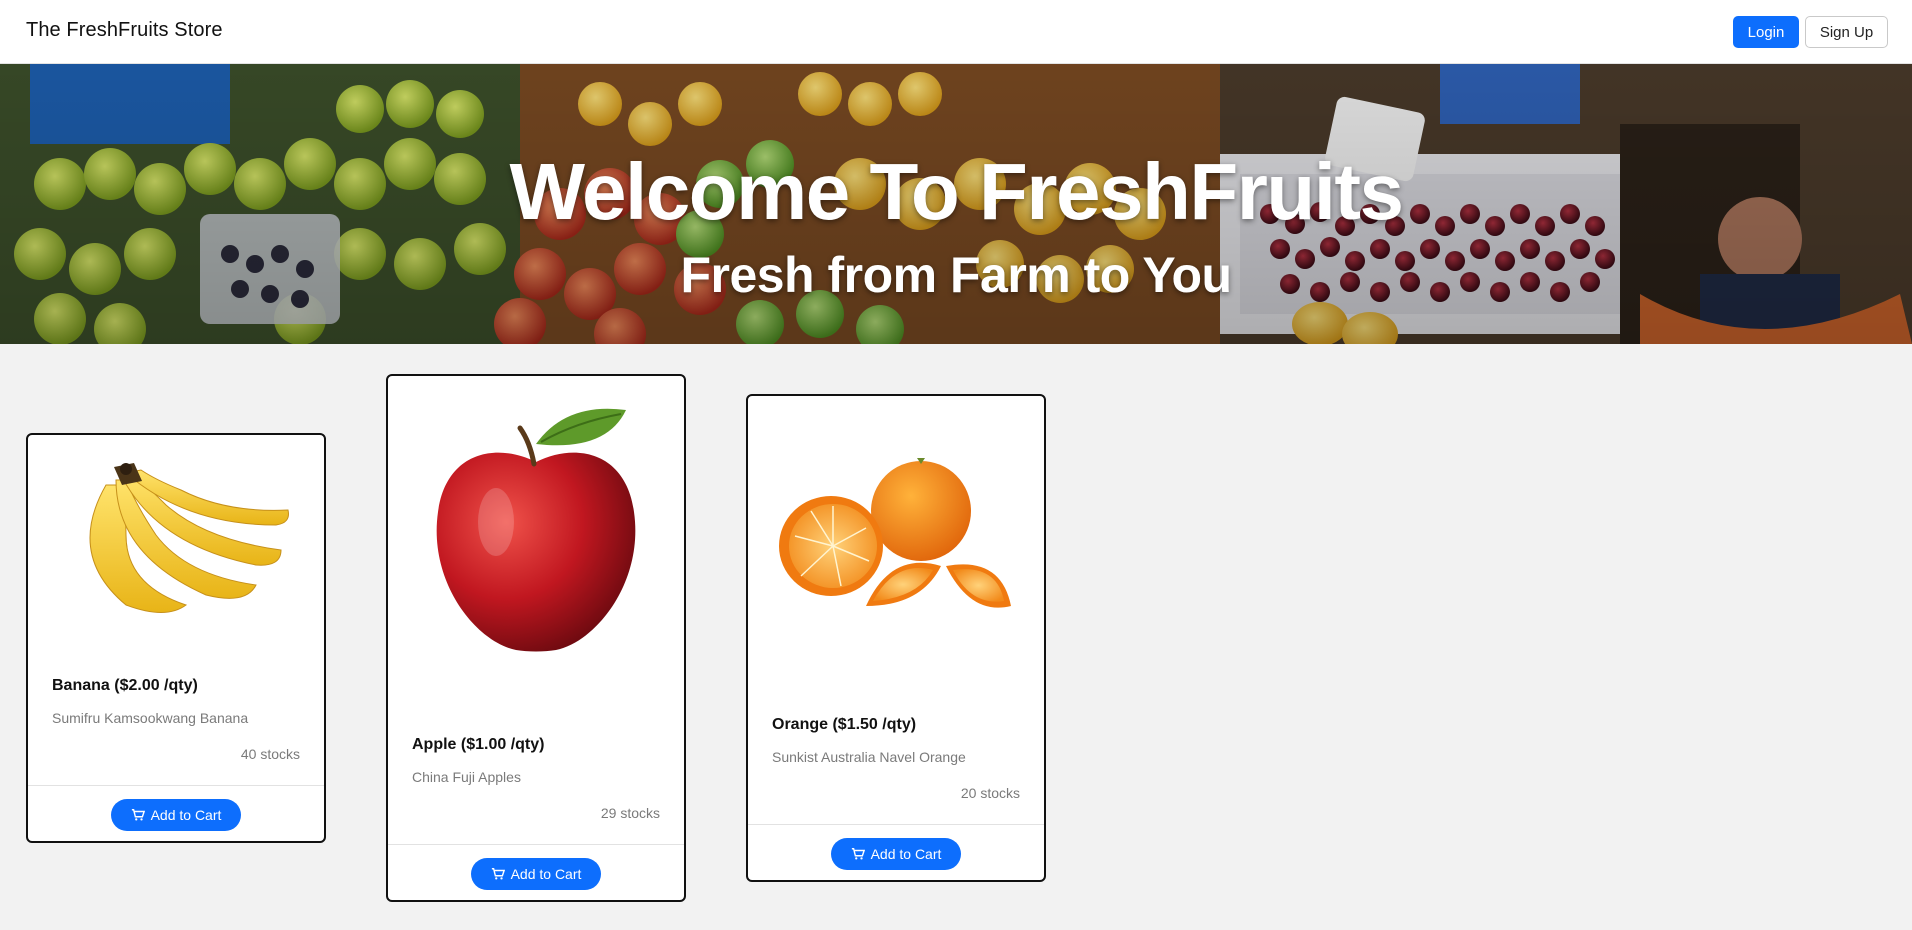  What do you see at coordinates (125, 685) in the screenshot?
I see `product-title: Banana ($2.00 /qty)` at bounding box center [125, 685].